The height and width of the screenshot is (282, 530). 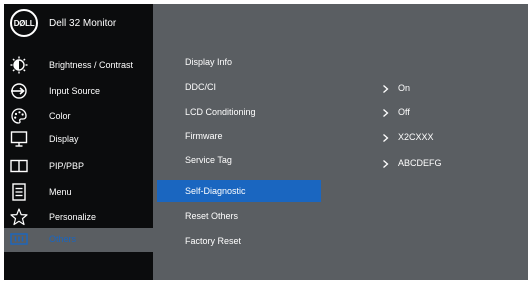 I want to click on brand-header: DØLL Dell 32 Monitor, so click(x=78, y=24).